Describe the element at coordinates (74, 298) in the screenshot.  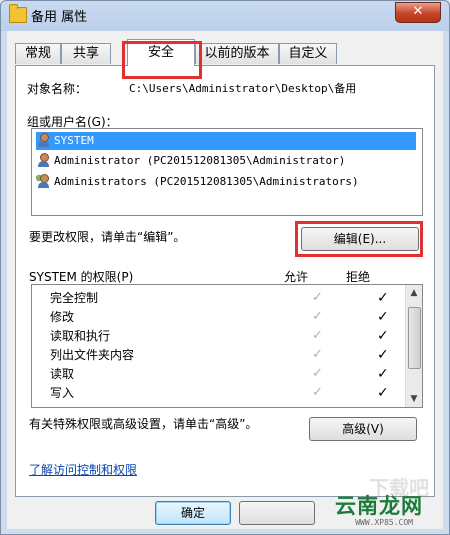
I see `permission-name: 完全控制` at that location.